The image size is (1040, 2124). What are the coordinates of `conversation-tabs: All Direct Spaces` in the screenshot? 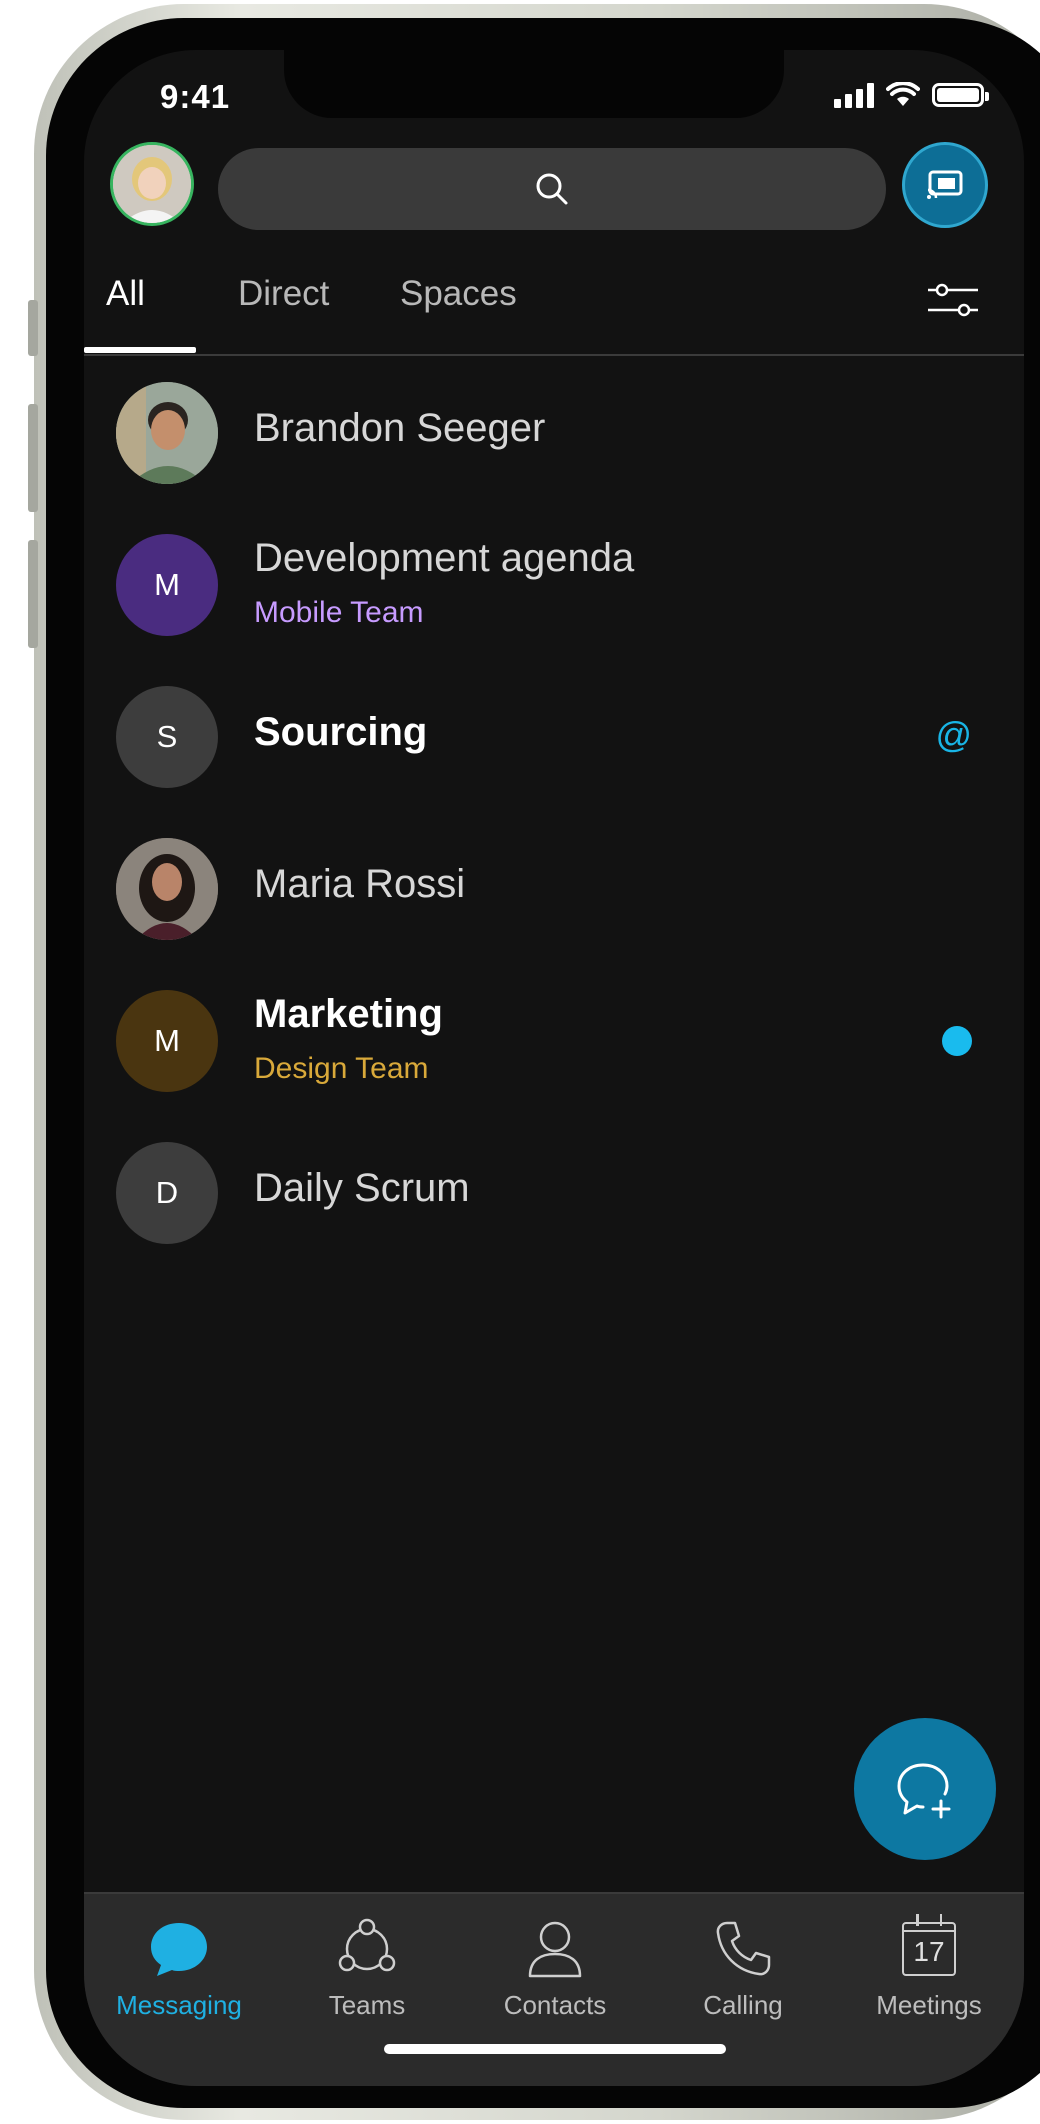 It's located at (554, 311).